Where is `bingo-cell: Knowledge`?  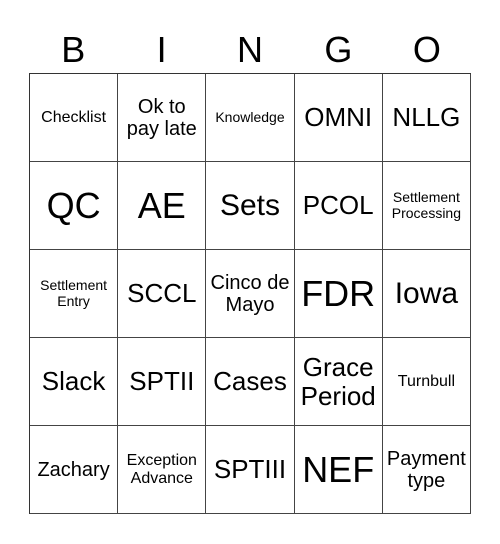
bingo-cell: Knowledge is located at coordinates (250, 118).